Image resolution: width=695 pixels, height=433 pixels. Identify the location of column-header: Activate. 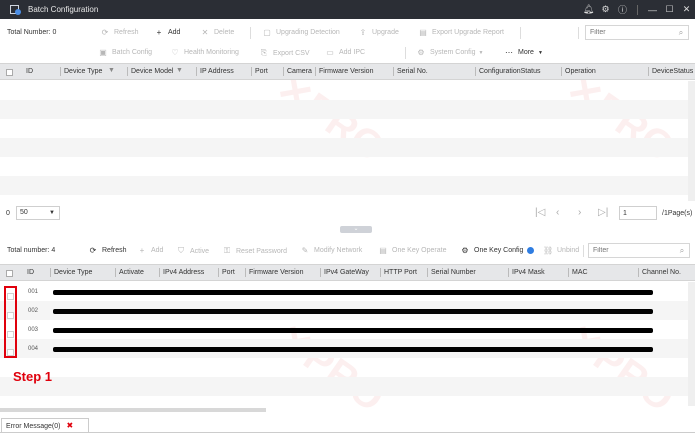
(129, 272).